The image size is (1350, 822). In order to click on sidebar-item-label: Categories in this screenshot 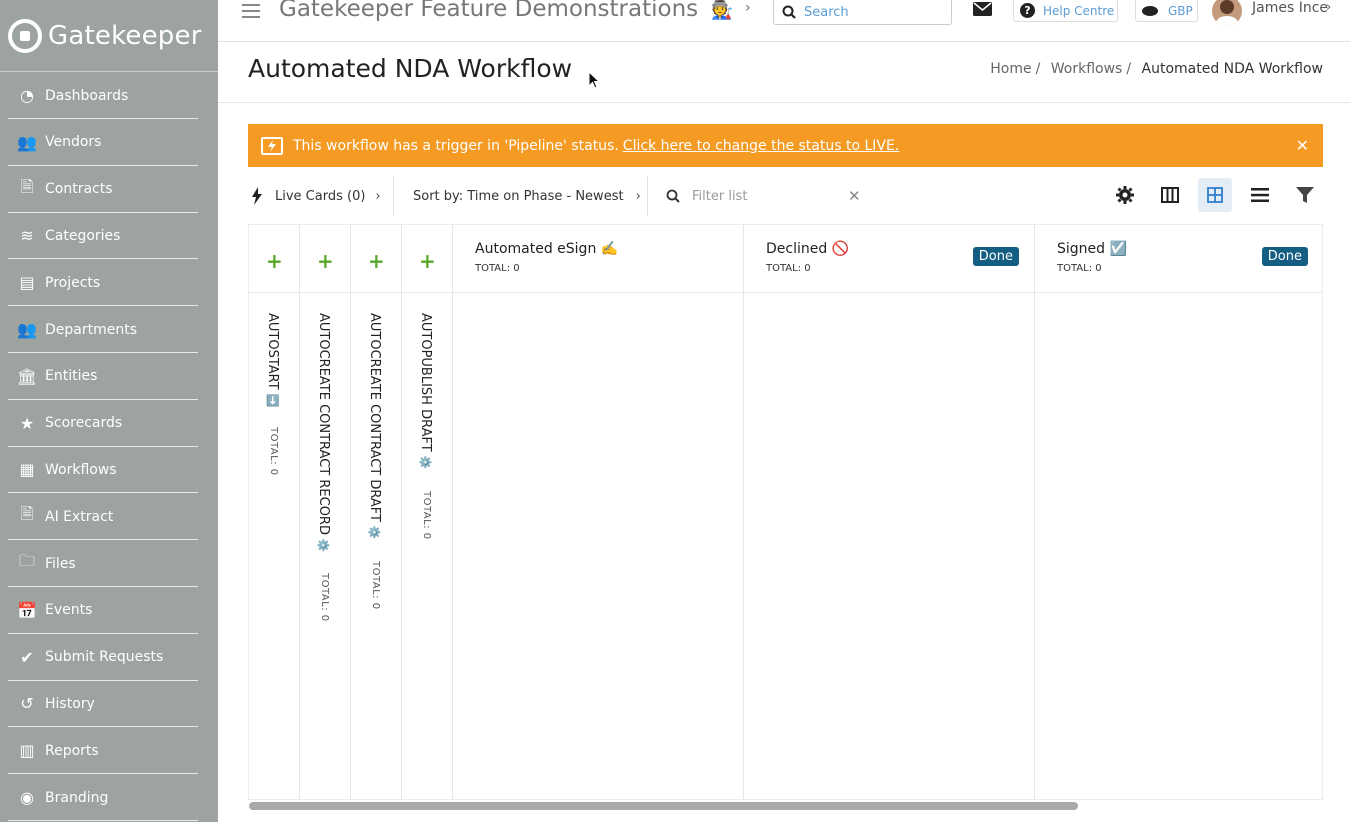, I will do `click(83, 235)`.